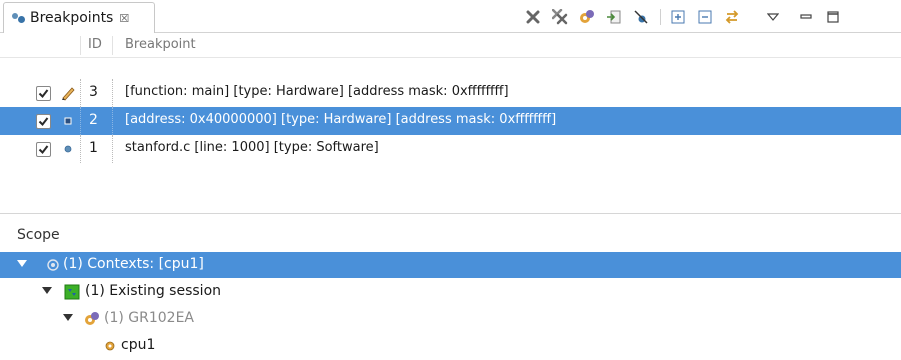  What do you see at coordinates (450, 213) in the screenshot?
I see `pane-divider` at bounding box center [450, 213].